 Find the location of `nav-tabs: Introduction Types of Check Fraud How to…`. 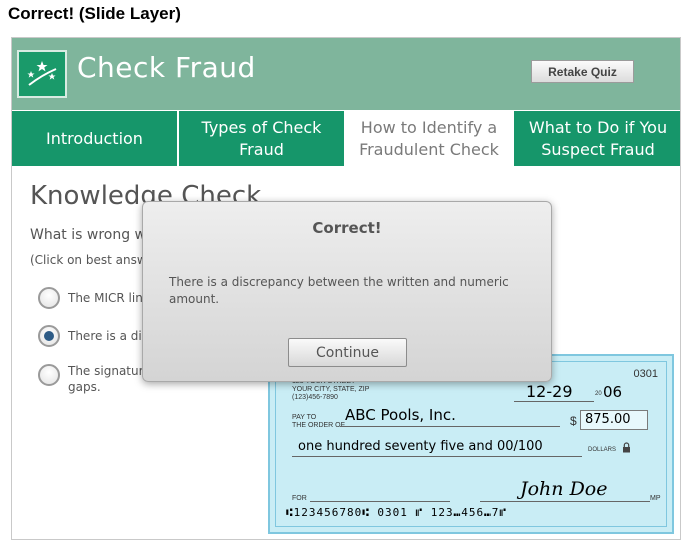

nav-tabs: Introduction Types of Check Fraud How to… is located at coordinates (346, 138).